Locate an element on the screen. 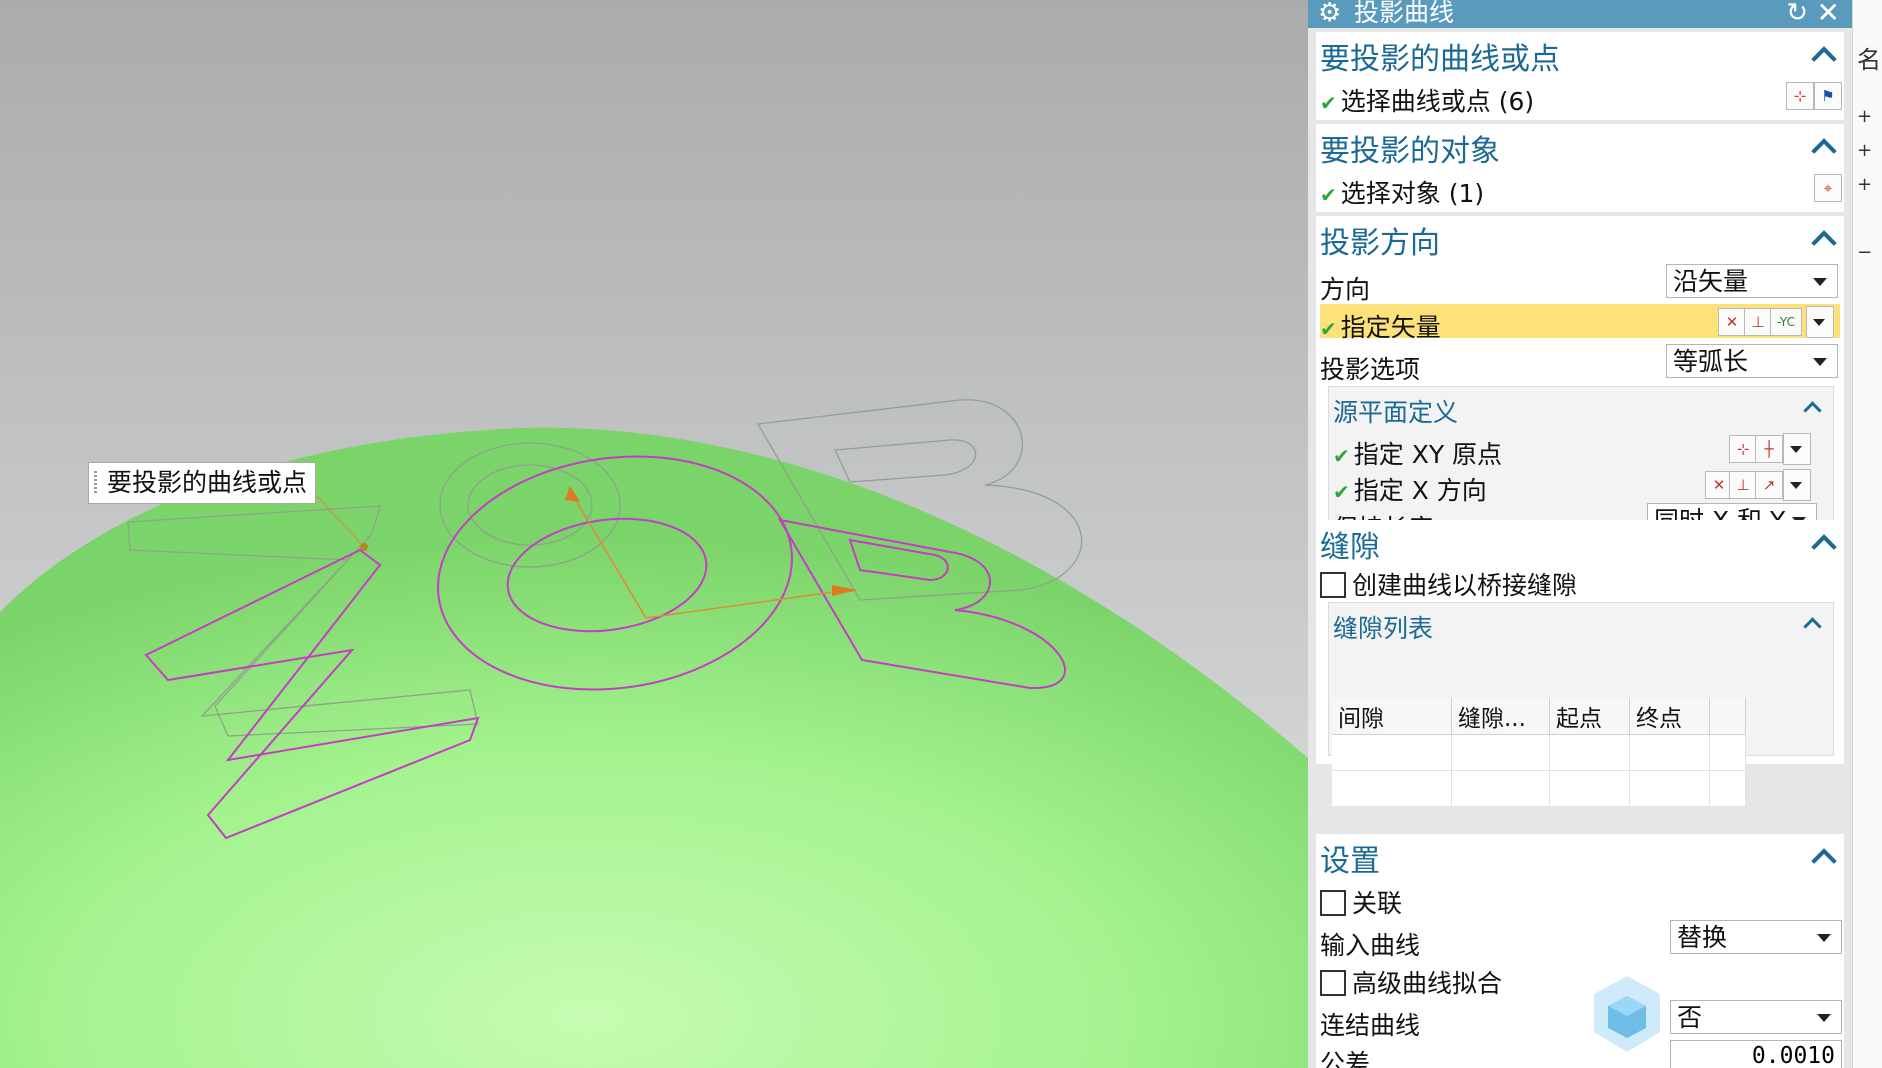 The width and height of the screenshot is (1882, 1068). reset-icon: ↻ is located at coordinates (1797, 13).